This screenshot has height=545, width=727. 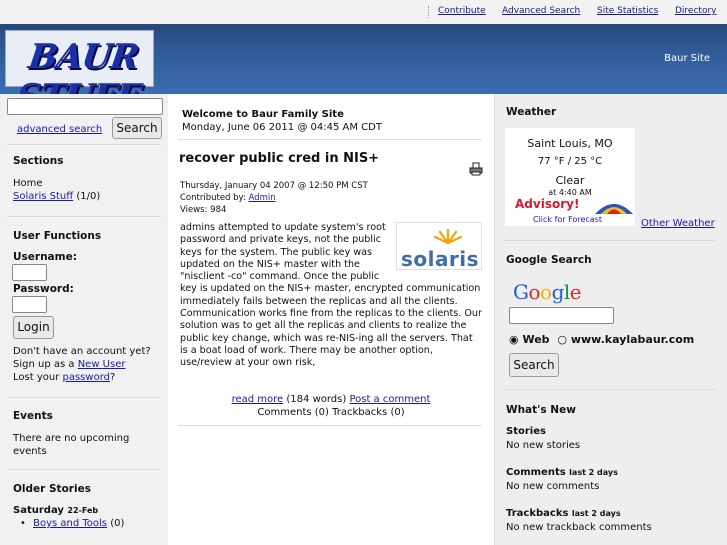 I want to click on comments-small: last 2 days, so click(x=593, y=472).